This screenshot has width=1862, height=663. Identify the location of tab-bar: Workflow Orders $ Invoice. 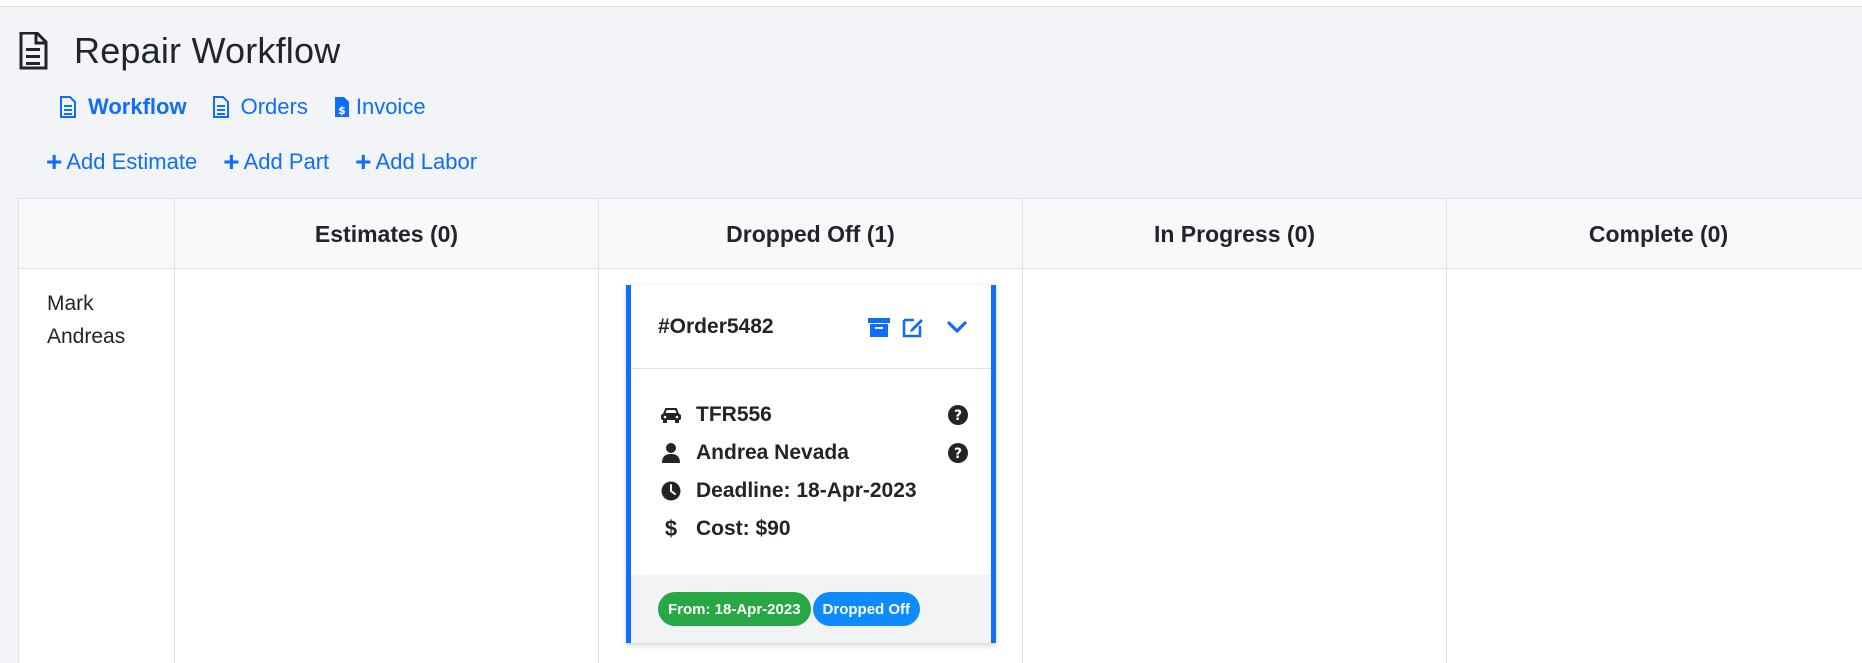
(256, 107).